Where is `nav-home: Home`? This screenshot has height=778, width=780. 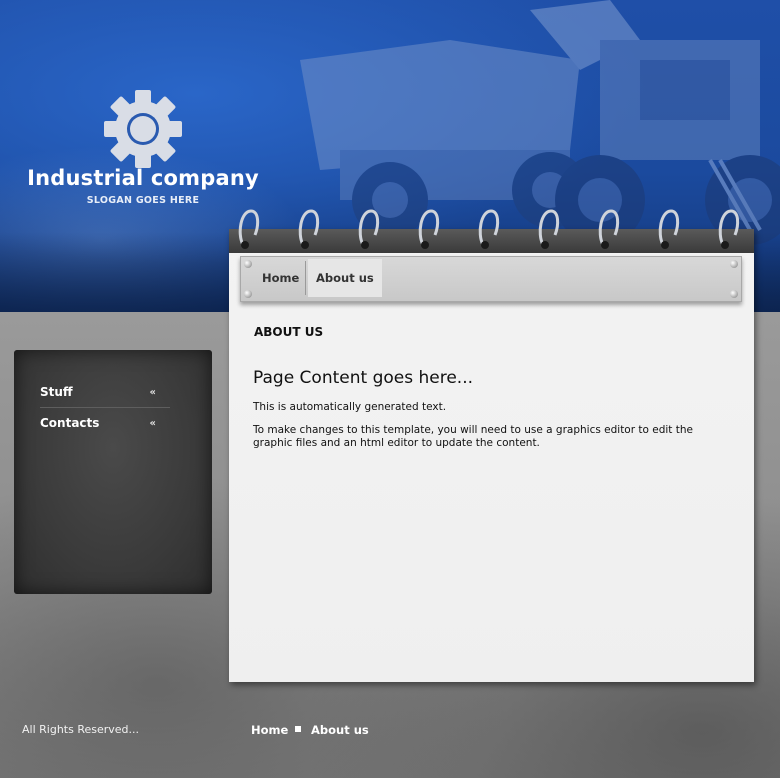
nav-home: Home is located at coordinates (280, 278).